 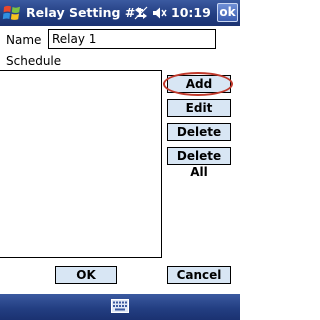 I want to click on title-bar: Relay Setting #1 10:19 ok, so click(x=120, y=13).